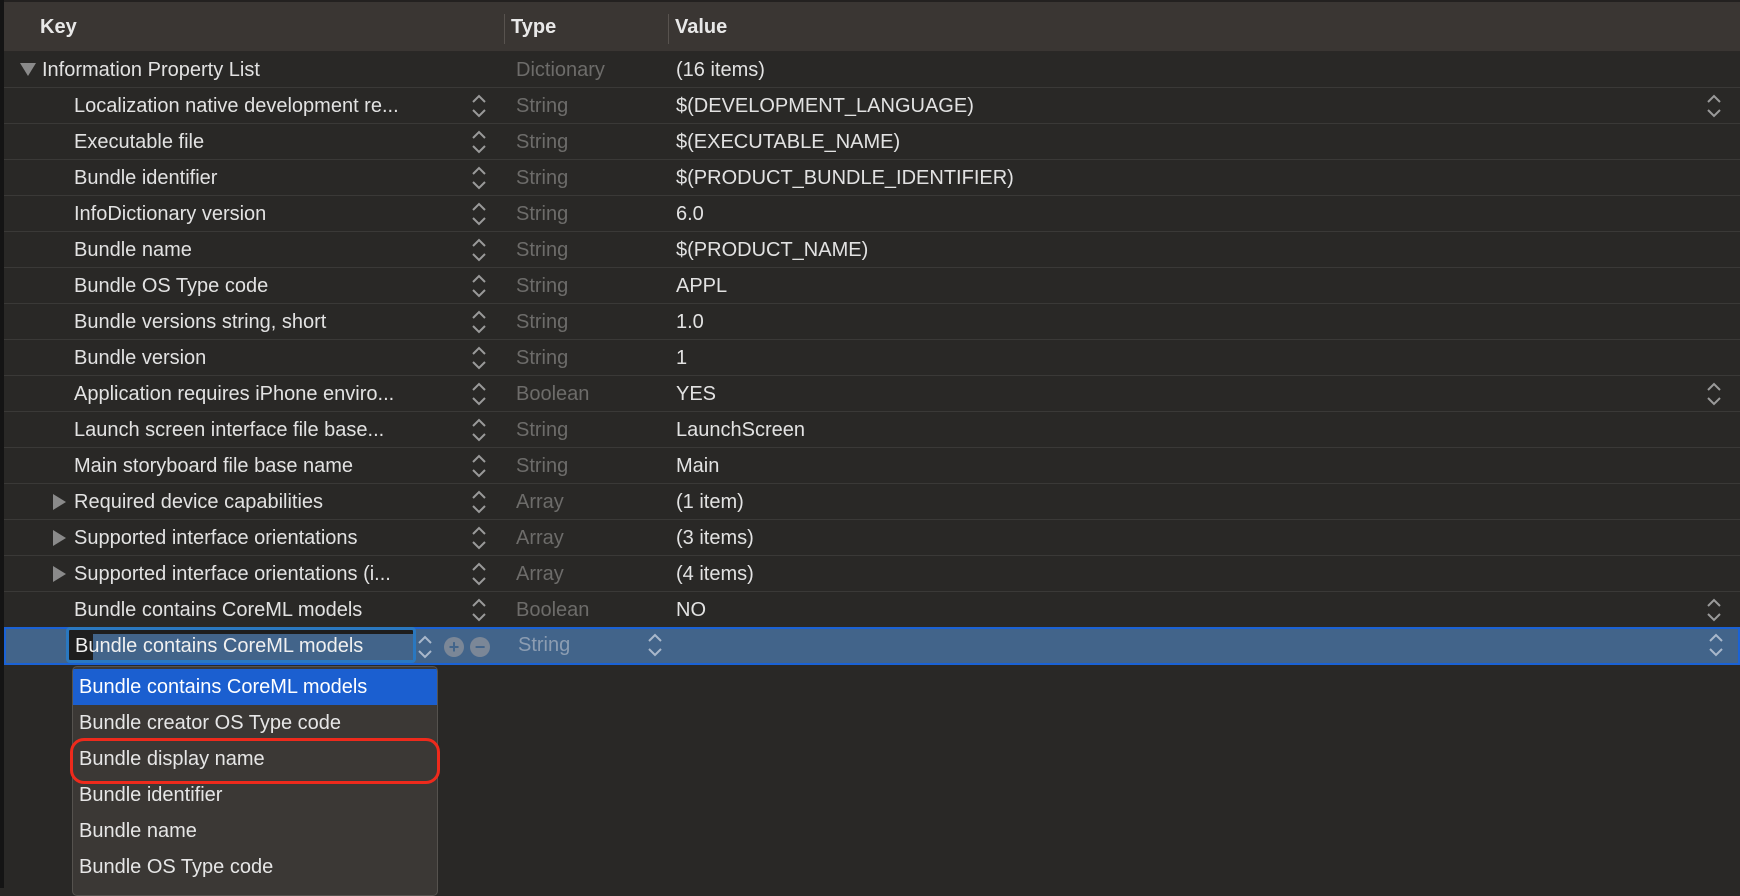 The height and width of the screenshot is (896, 1740). I want to click on row-key: Main storyboard file base name, so click(214, 466).